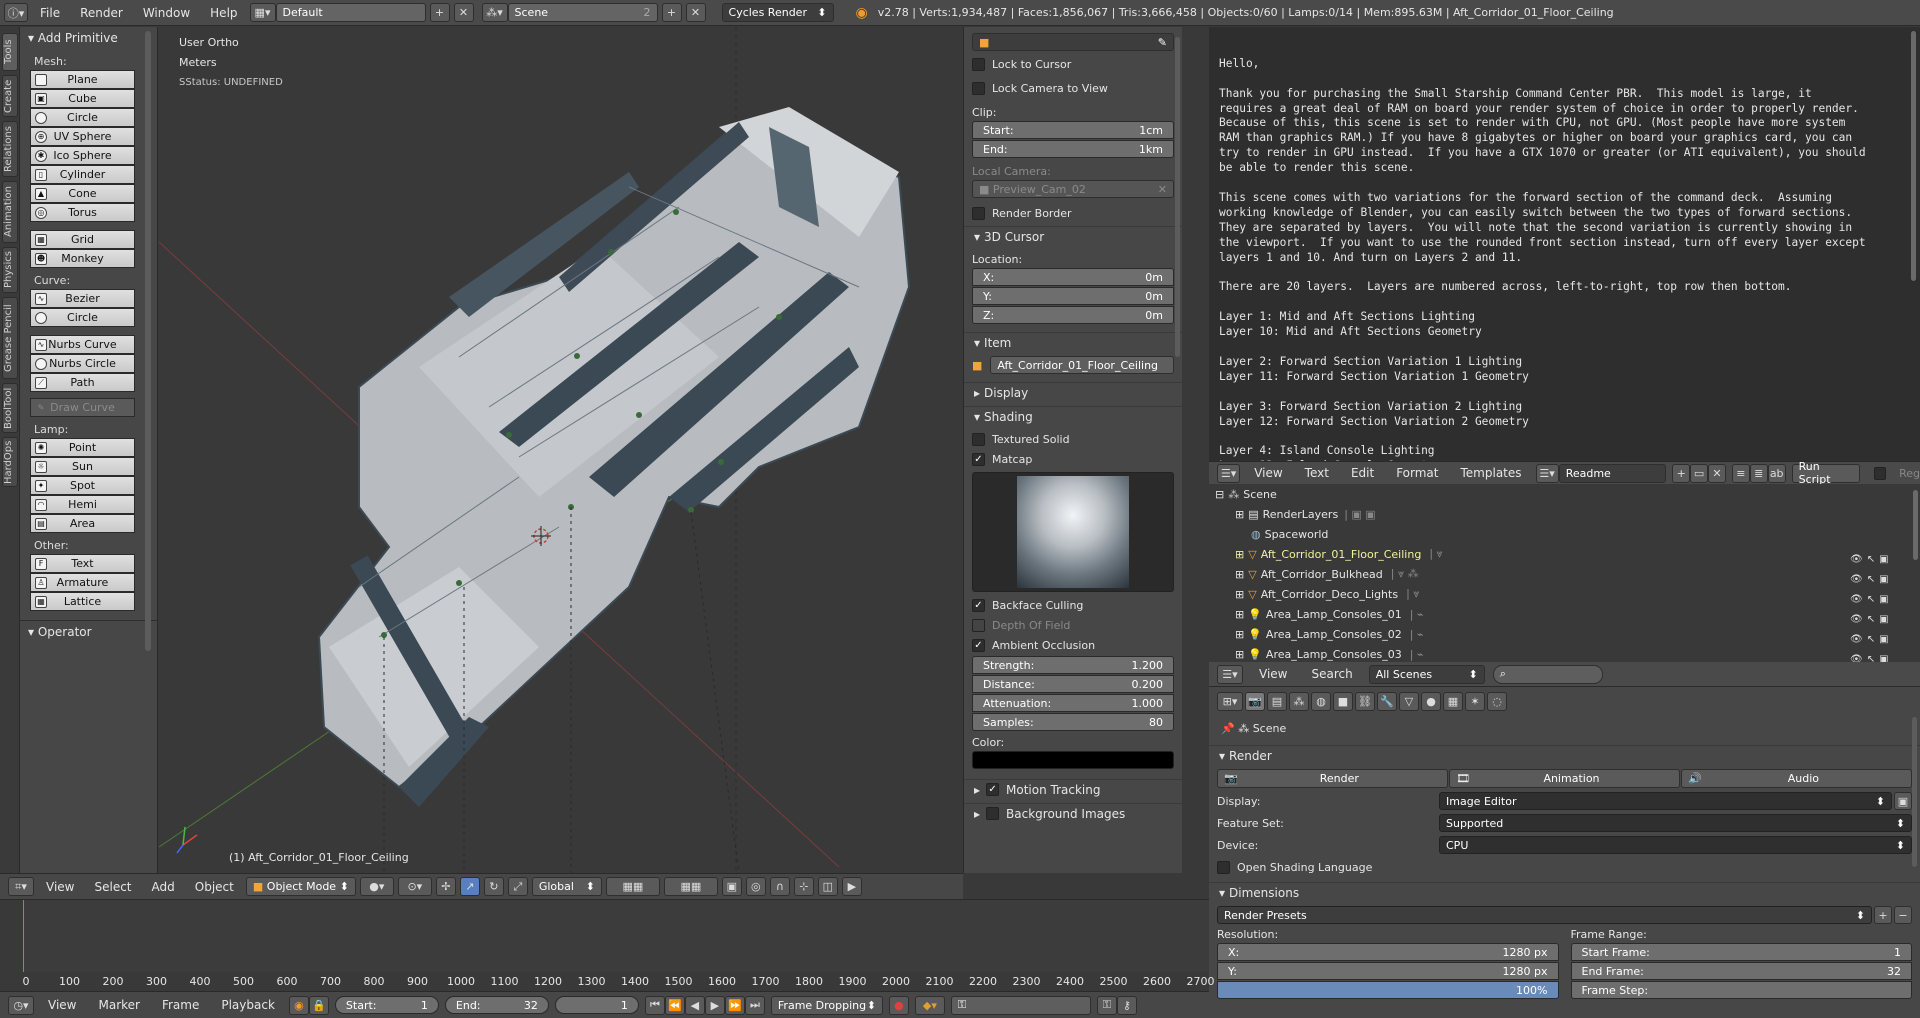 This screenshot has width=1920, height=1018. Describe the element at coordinates (82, 407) in the screenshot. I see `draw-curve-button: ✎ Draw Curve` at that location.